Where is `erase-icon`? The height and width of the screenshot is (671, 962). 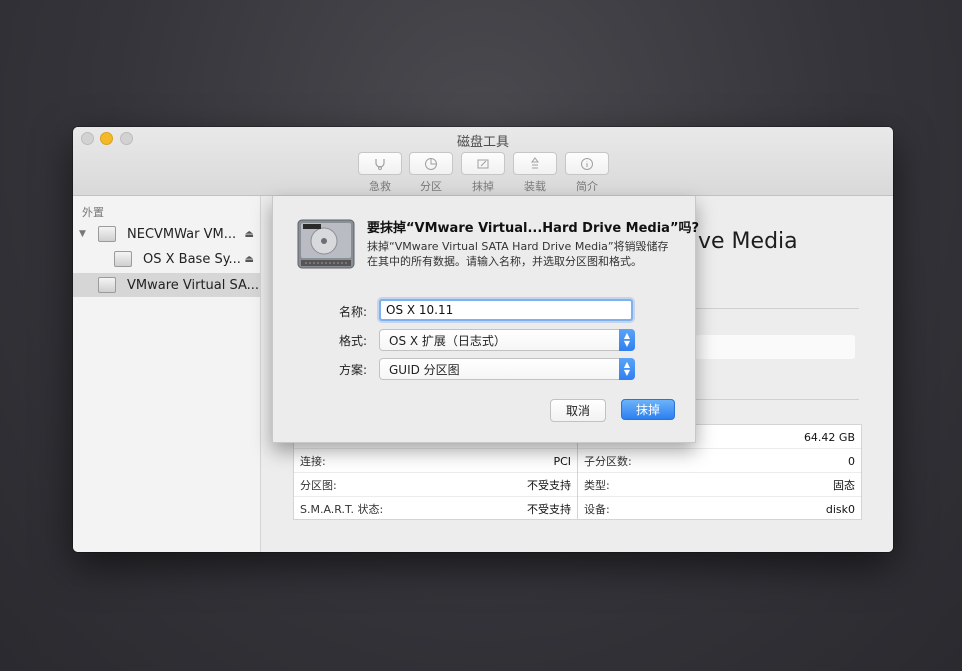 erase-icon is located at coordinates (483, 163).